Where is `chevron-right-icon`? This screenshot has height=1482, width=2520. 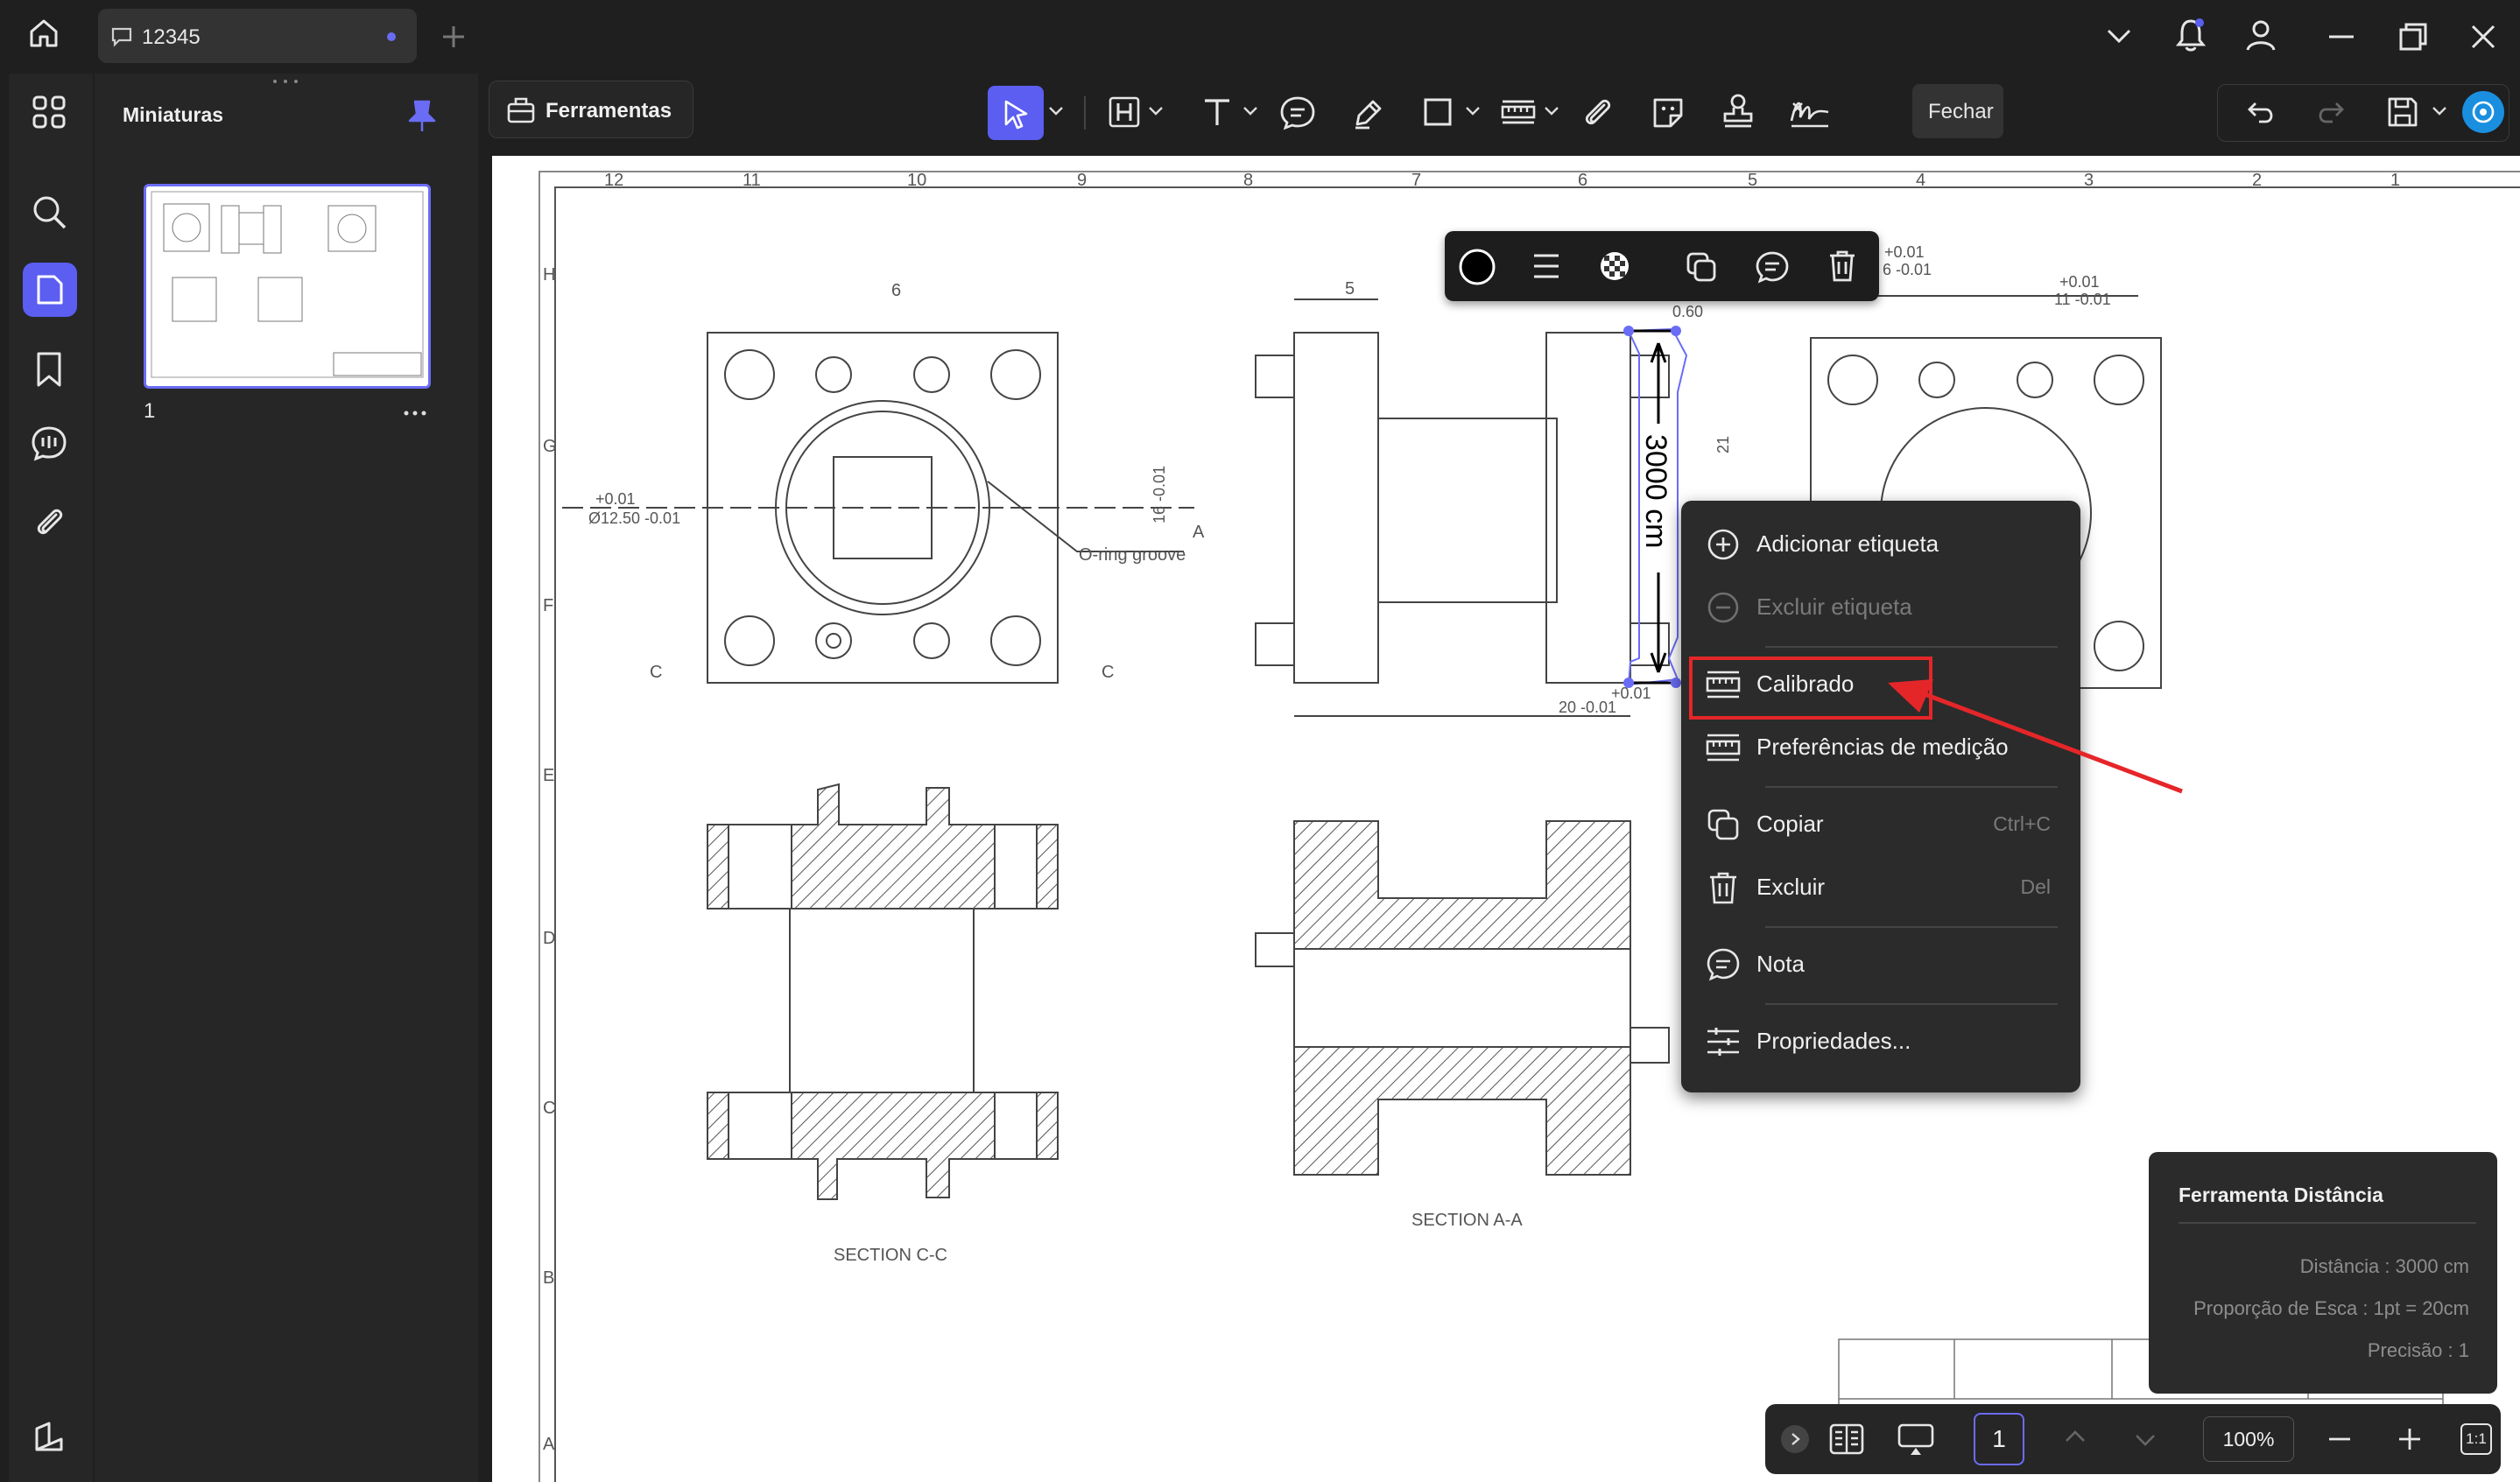 chevron-right-icon is located at coordinates (1795, 1439).